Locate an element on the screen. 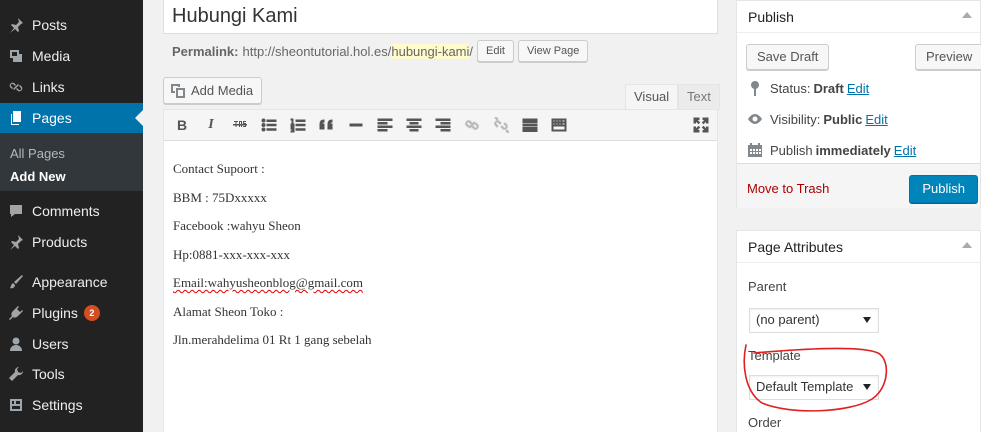  tab-visual: Visual is located at coordinates (652, 97).